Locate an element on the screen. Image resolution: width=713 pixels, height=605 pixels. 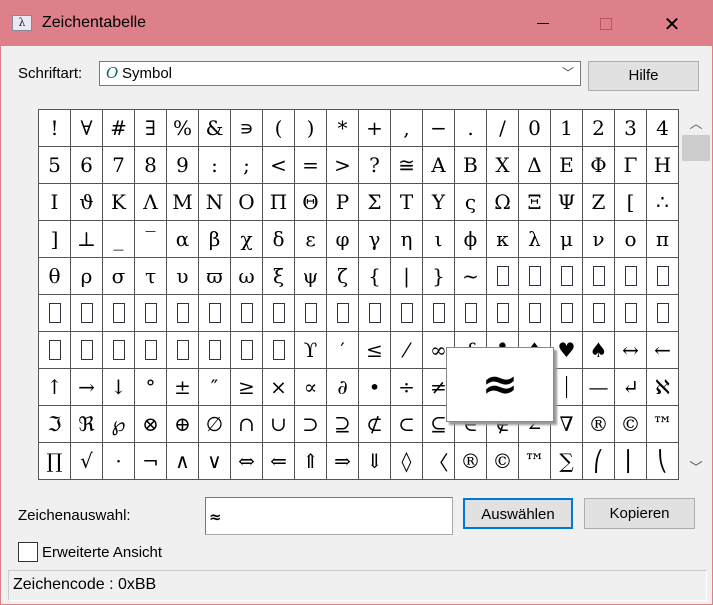
character-cell: κ is located at coordinates (503, 239).